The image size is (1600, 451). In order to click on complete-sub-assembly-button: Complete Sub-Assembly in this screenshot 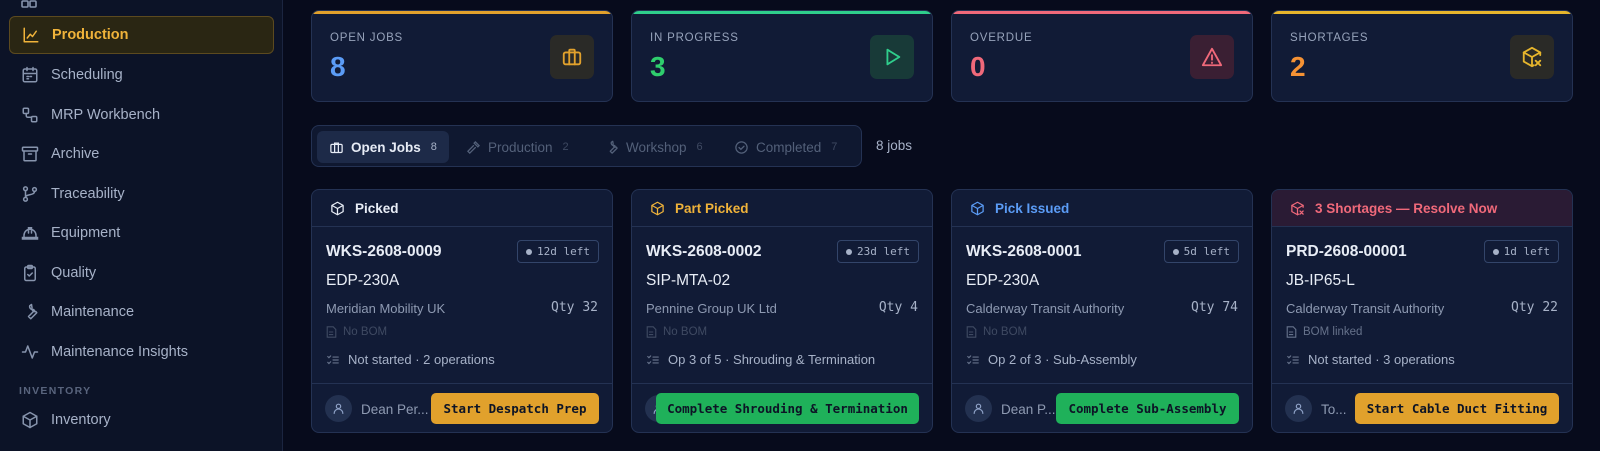, I will do `click(1147, 408)`.